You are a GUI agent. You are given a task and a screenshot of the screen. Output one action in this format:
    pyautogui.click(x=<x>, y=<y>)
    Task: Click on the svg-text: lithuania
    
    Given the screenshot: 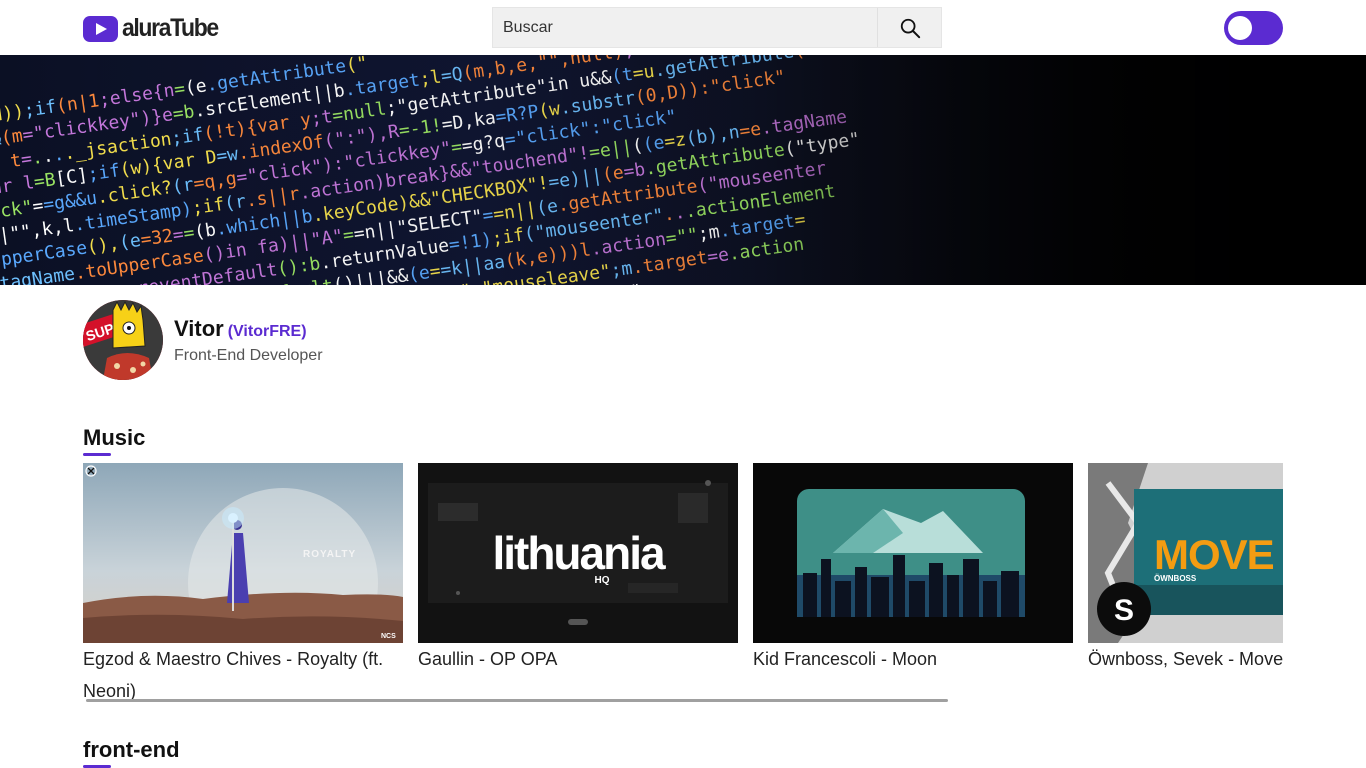 What is the action you would take?
    pyautogui.click(x=579, y=553)
    